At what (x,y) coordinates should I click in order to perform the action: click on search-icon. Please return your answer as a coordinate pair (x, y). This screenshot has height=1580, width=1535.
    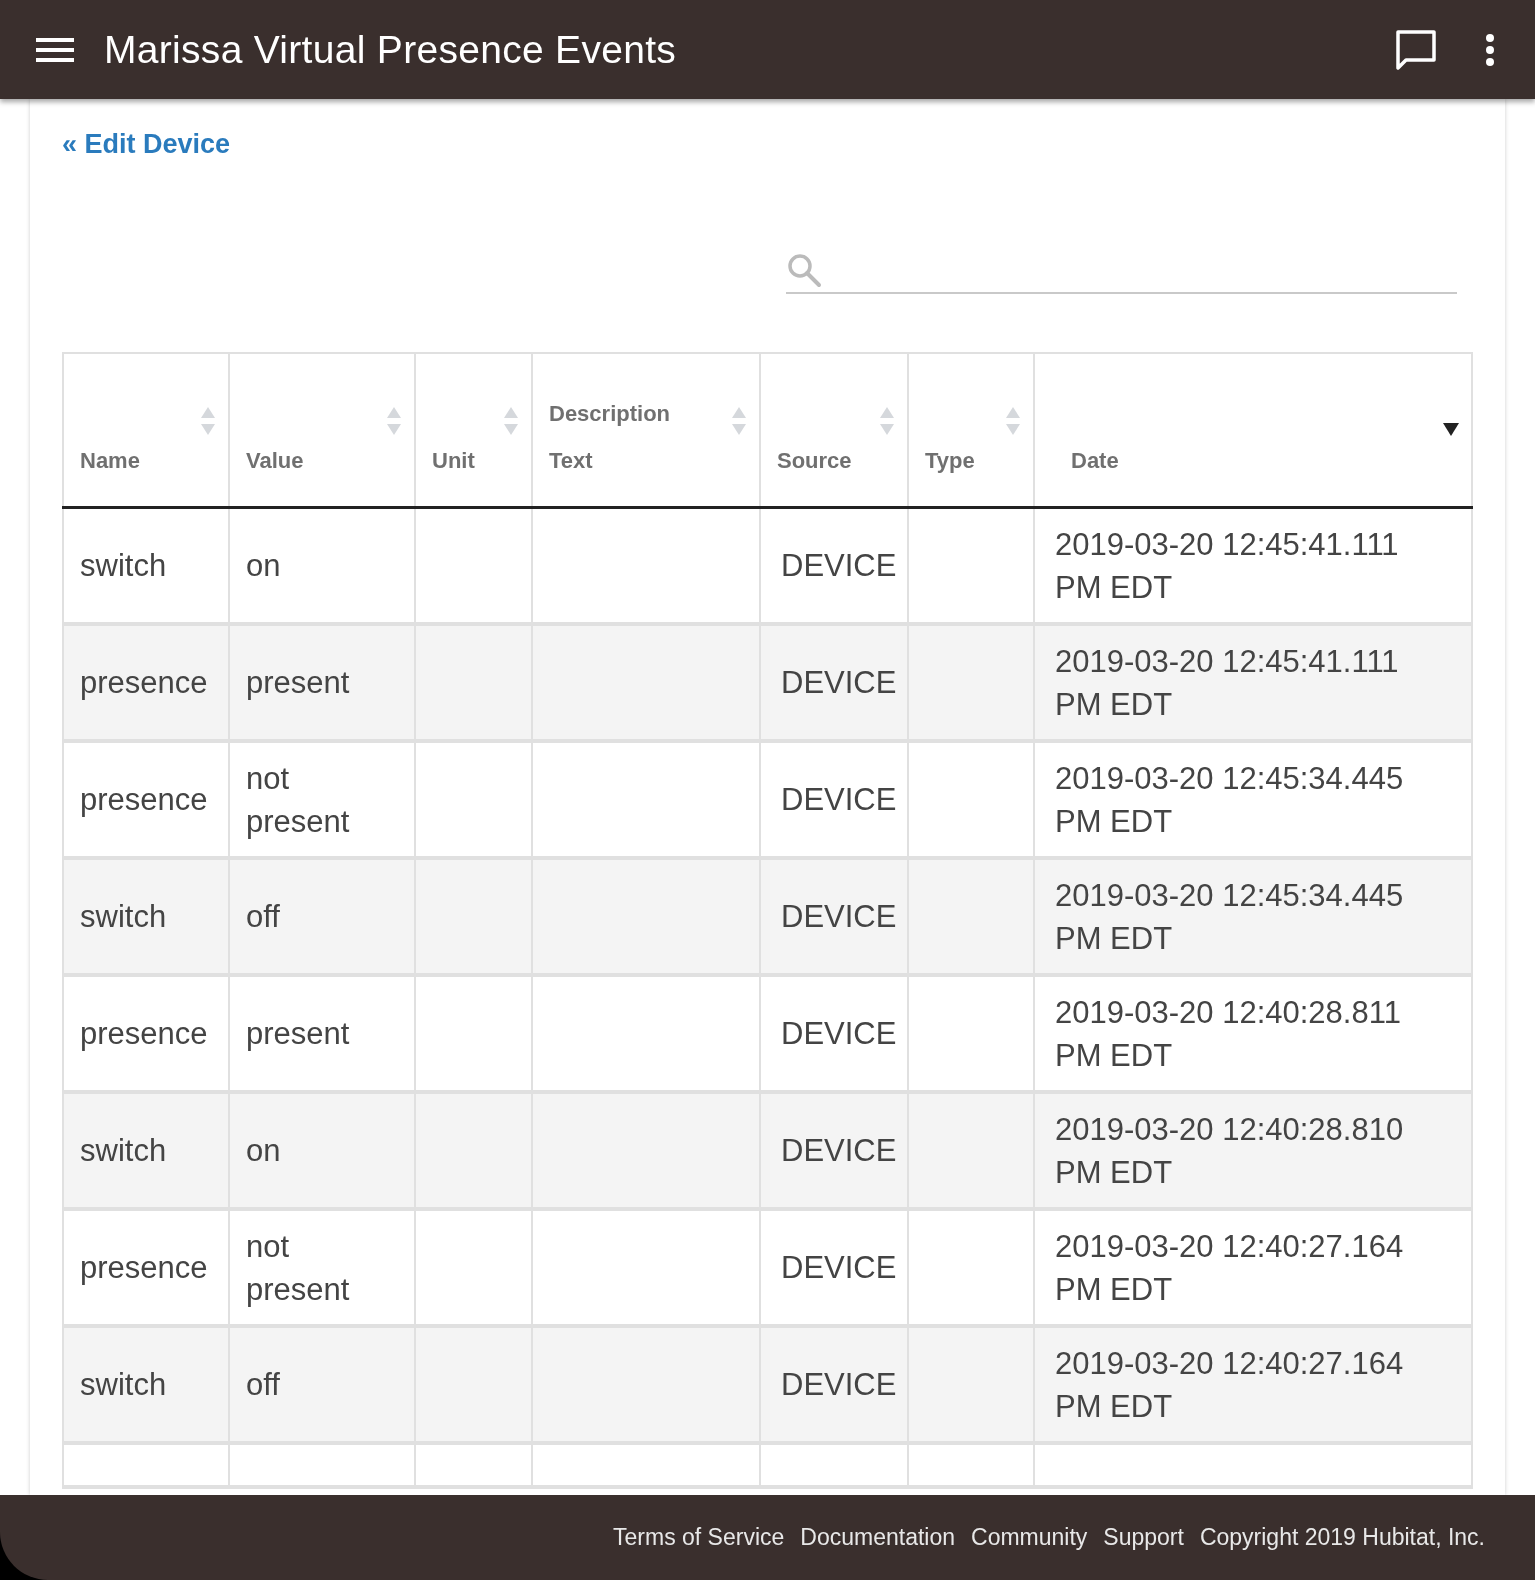
    Looking at the image, I should click on (804, 270).